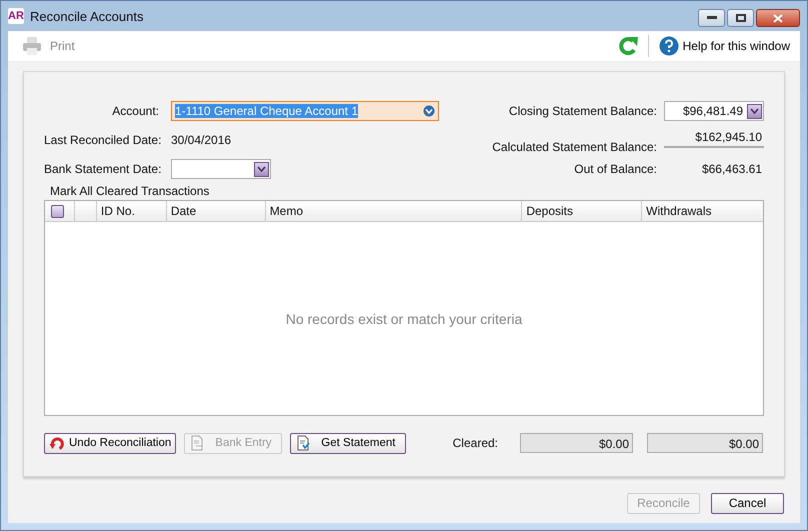  I want to click on column-header: Date, so click(183, 211).